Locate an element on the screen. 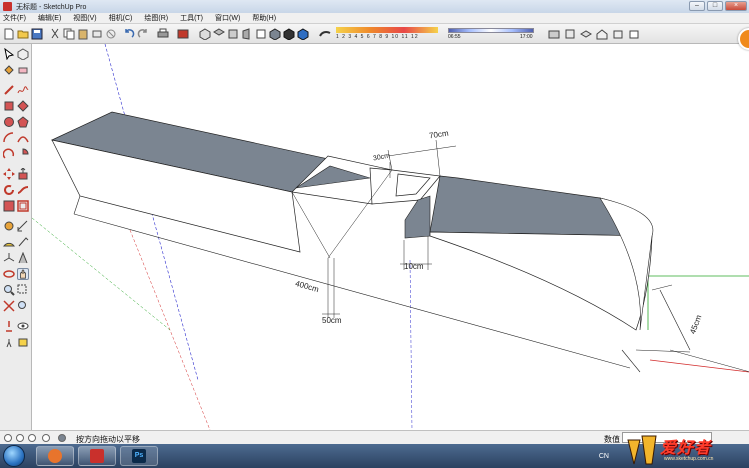 The width and height of the screenshot is (749, 468). offset-label-right: 10cm is located at coordinates (414, 266).